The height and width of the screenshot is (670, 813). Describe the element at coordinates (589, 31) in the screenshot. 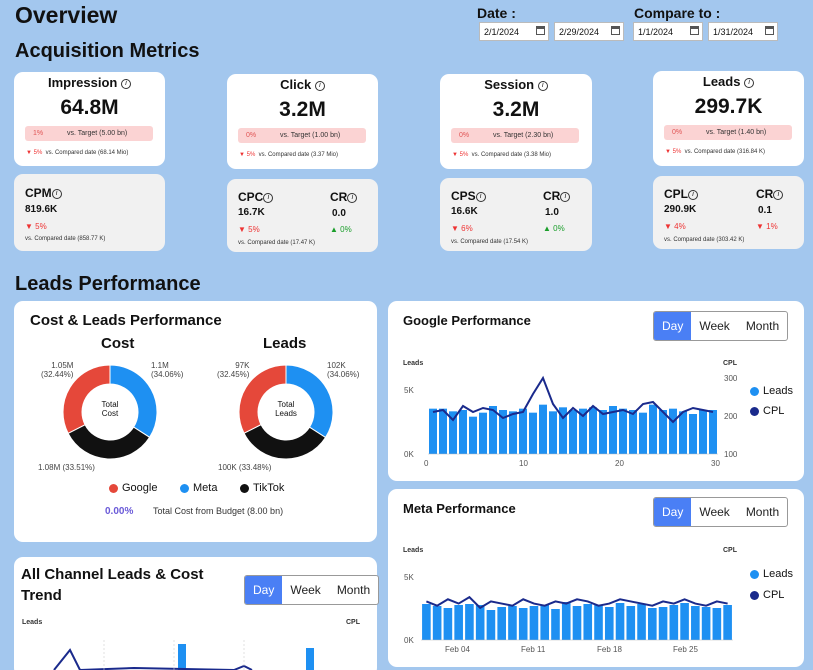

I see `date-to-input: 2/29/2024` at that location.